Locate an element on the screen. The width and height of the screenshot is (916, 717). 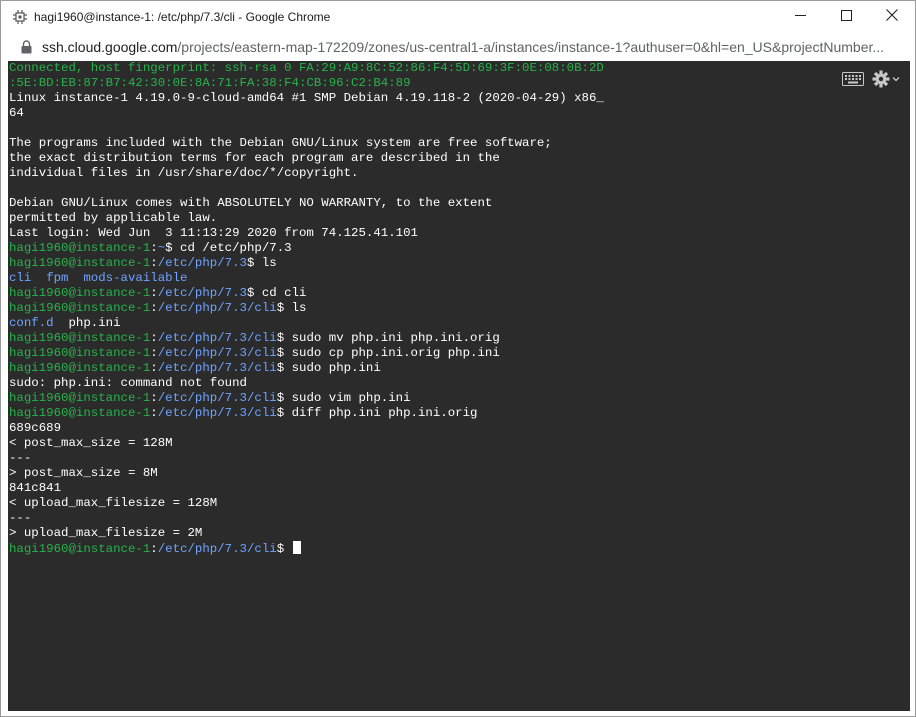
minimize-button is located at coordinates (800, 16).